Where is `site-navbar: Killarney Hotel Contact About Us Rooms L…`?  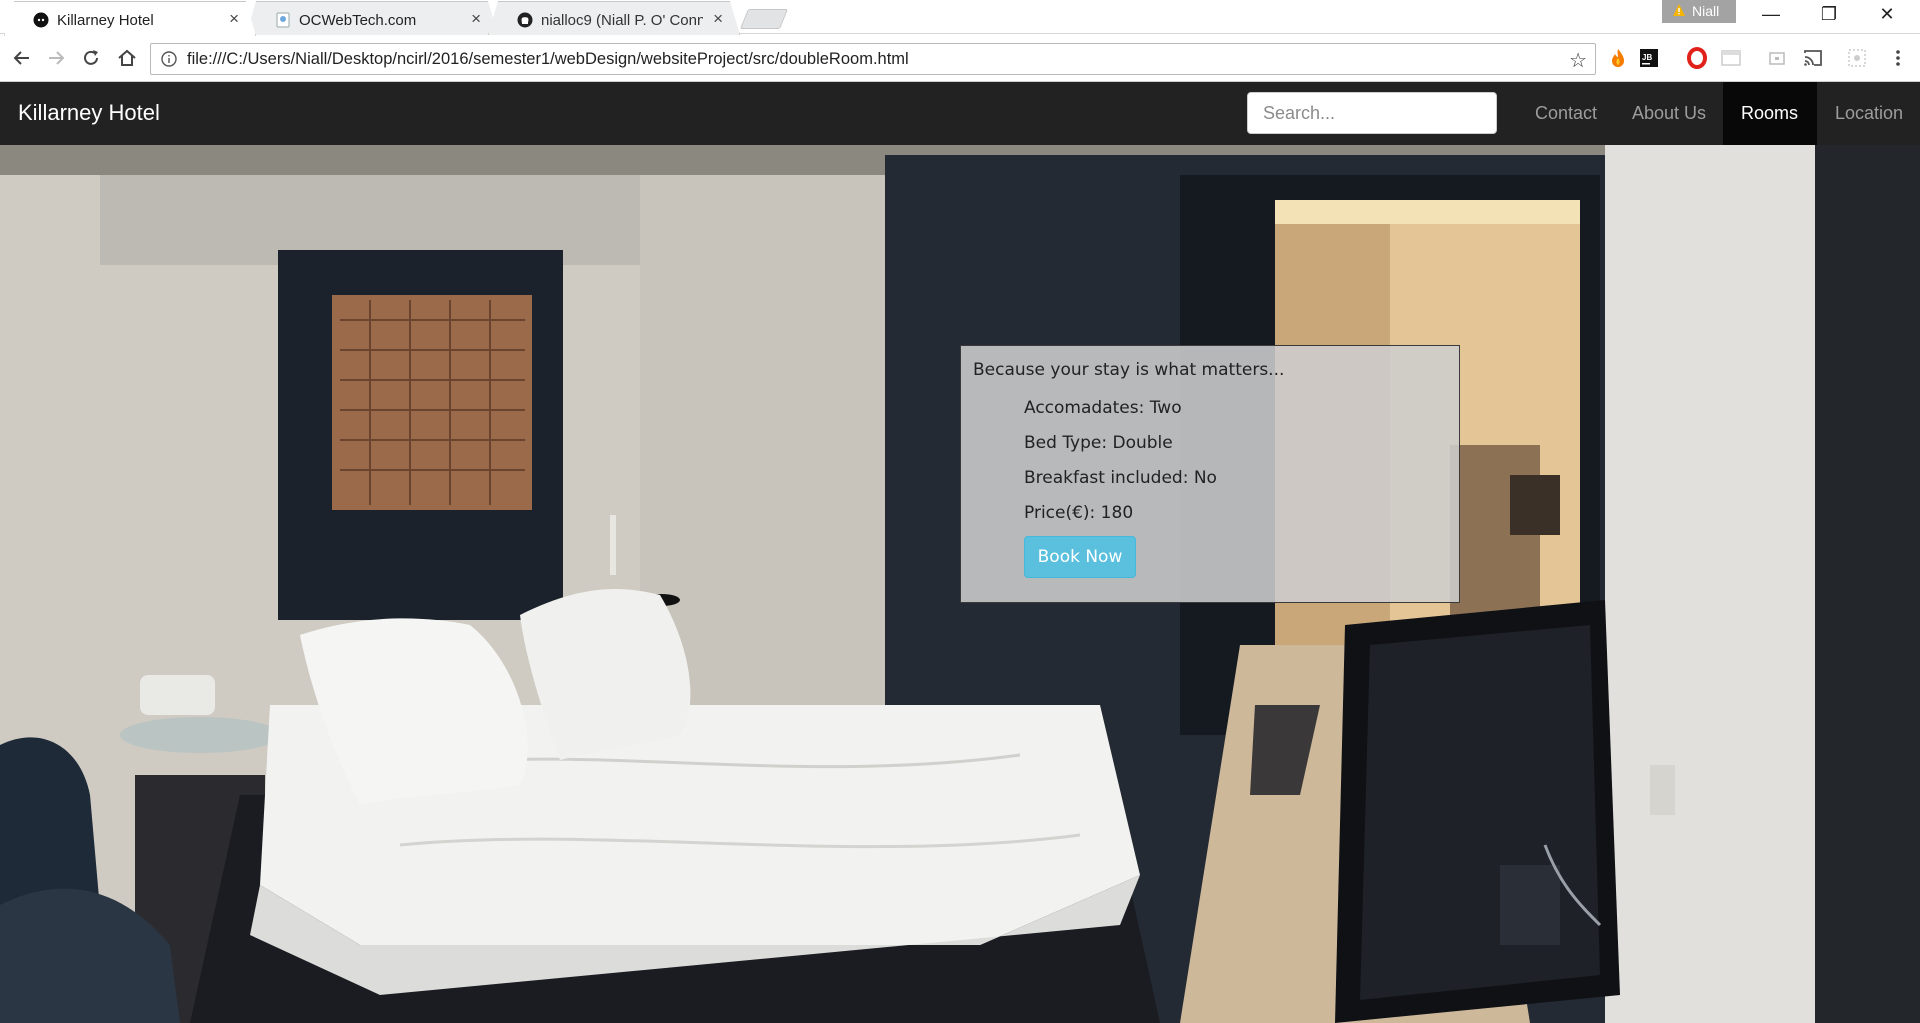 site-navbar: Killarney Hotel Contact About Us Rooms L… is located at coordinates (960, 113).